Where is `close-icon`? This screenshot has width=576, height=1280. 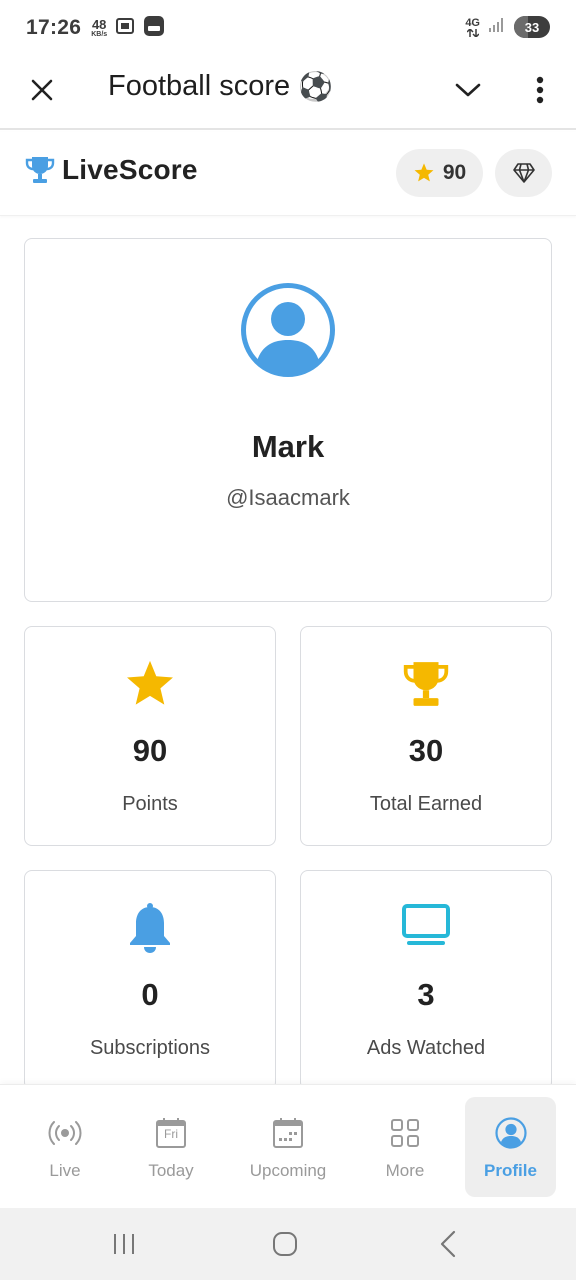 close-icon is located at coordinates (42, 90).